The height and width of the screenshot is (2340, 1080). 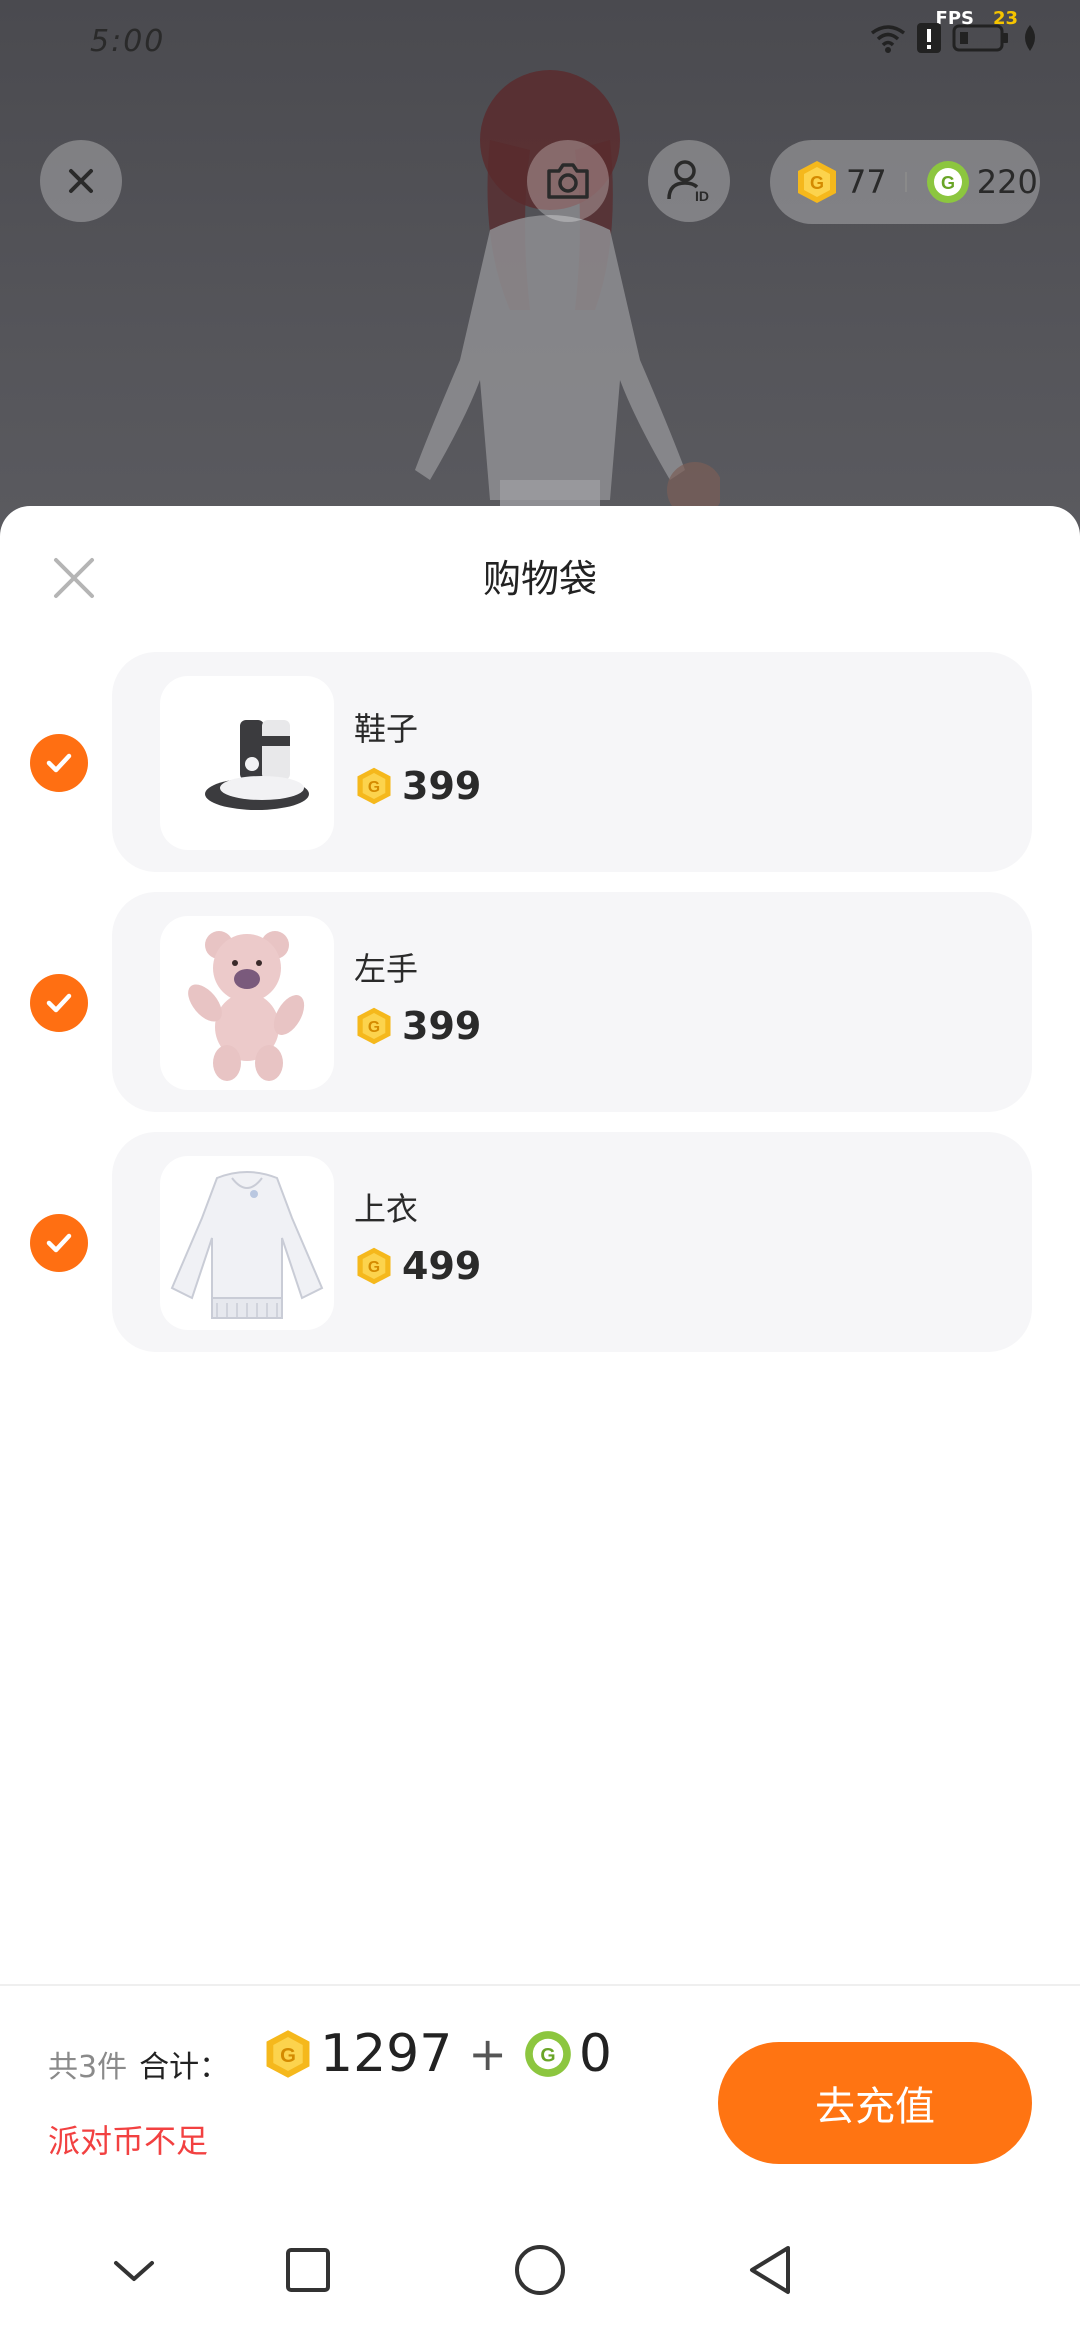 I want to click on cart-item: 上衣 G 499, so click(x=540, y=1242).